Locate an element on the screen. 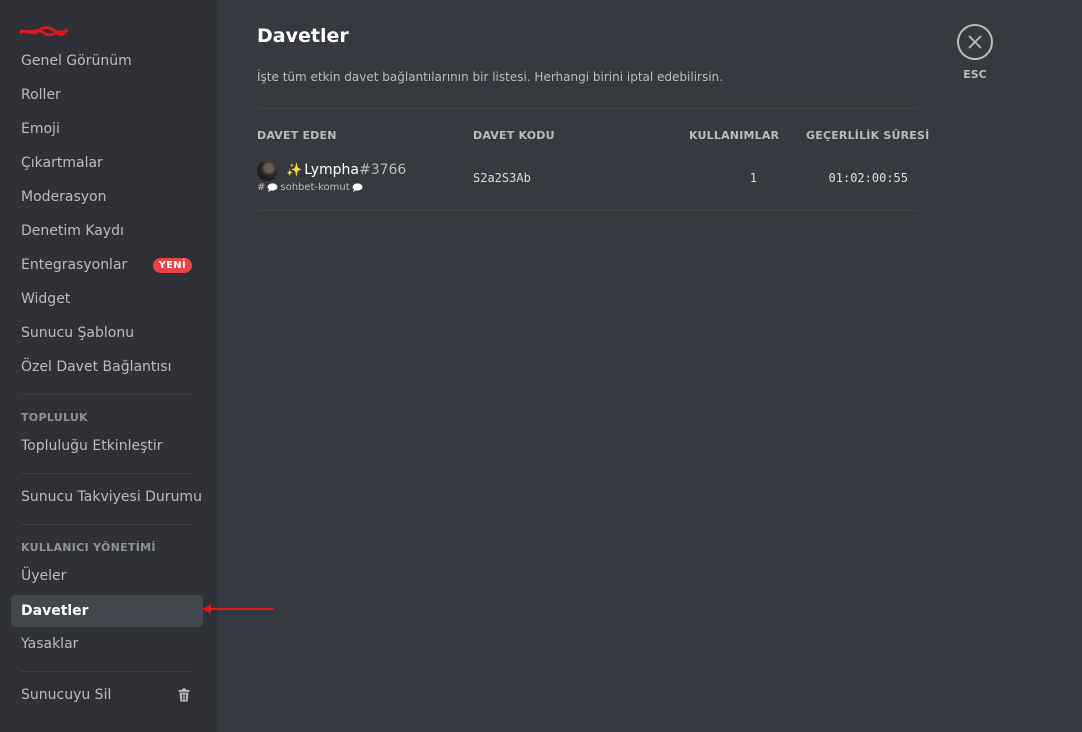 This screenshot has width=1082, height=732. column-header-uses: KULLANIMLAR is located at coordinates (734, 135).